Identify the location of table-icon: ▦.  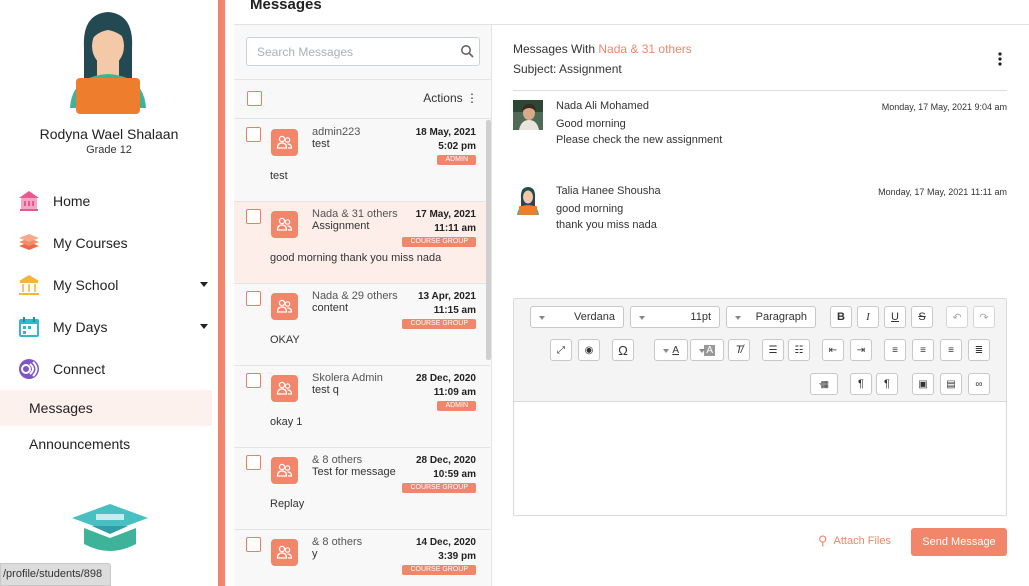
(824, 384).